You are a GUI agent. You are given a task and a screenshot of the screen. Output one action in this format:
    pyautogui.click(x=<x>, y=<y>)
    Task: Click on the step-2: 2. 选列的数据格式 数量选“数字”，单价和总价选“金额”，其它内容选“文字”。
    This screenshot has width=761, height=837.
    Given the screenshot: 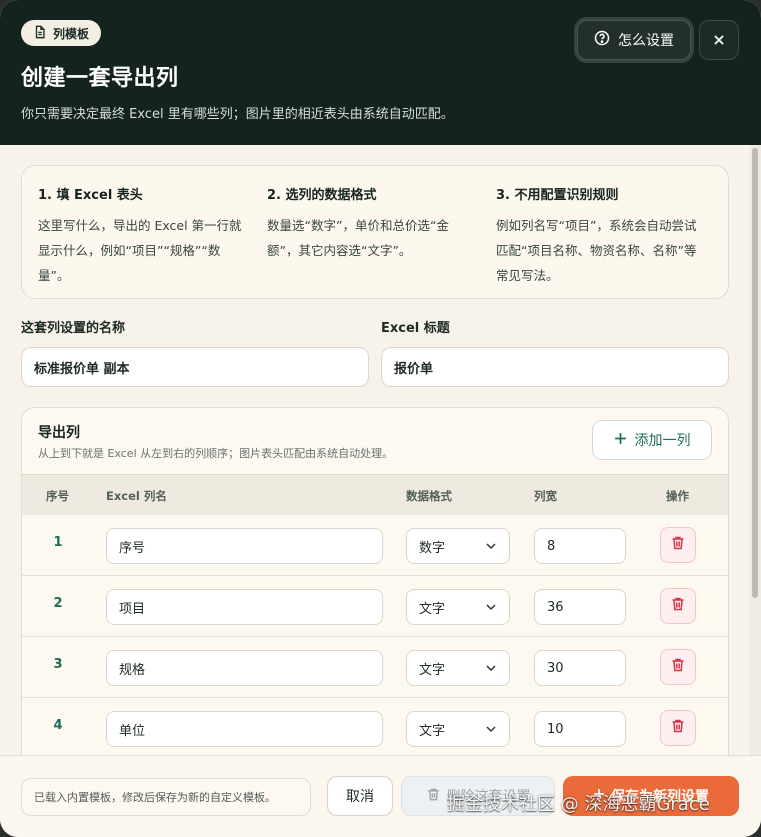 What is the action you would take?
    pyautogui.click(x=373, y=223)
    